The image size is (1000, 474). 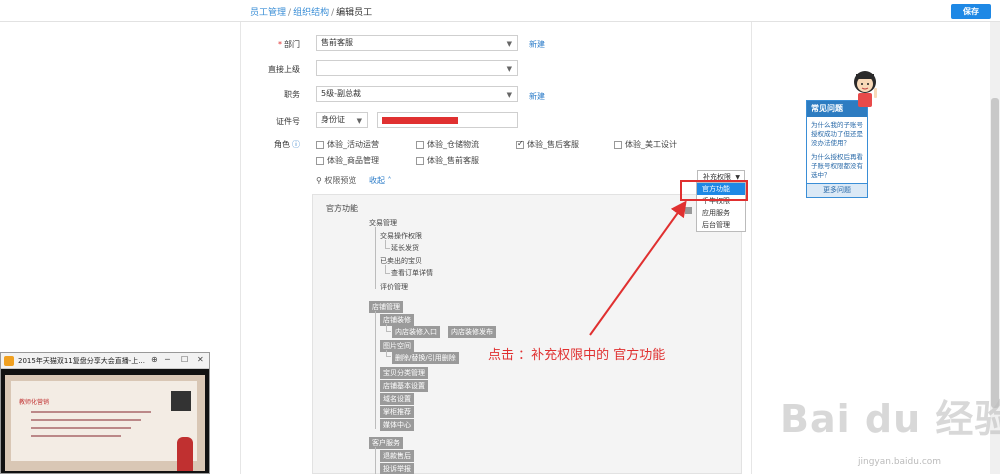 I want to click on video-frame: 教师化营销, so click(x=105, y=423).